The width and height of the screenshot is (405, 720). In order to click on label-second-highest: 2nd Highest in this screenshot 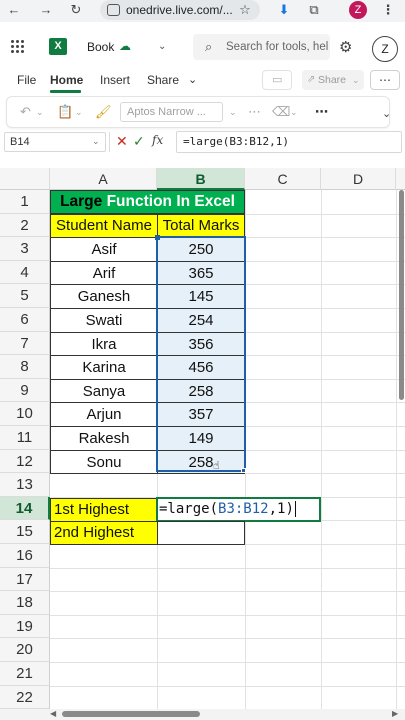, I will do `click(104, 533)`.